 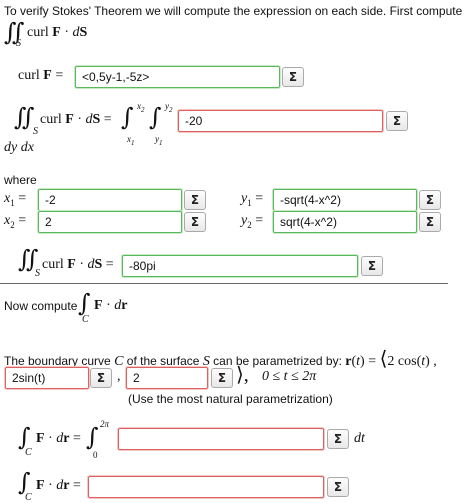 What do you see at coordinates (92, 437) in the screenshot?
I see `param-integral-sign: ∫` at bounding box center [92, 437].